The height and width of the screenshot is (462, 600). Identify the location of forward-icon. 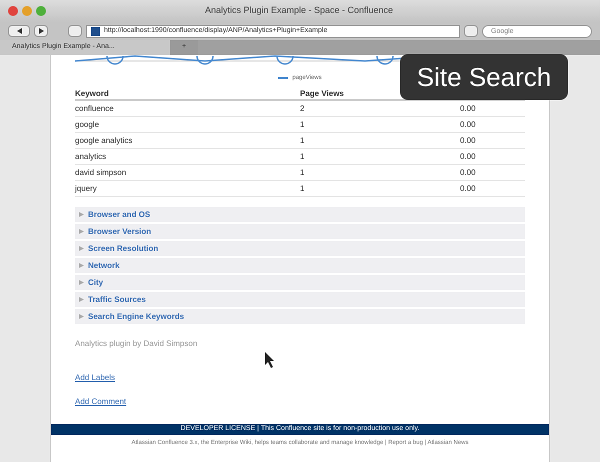
(41, 31).